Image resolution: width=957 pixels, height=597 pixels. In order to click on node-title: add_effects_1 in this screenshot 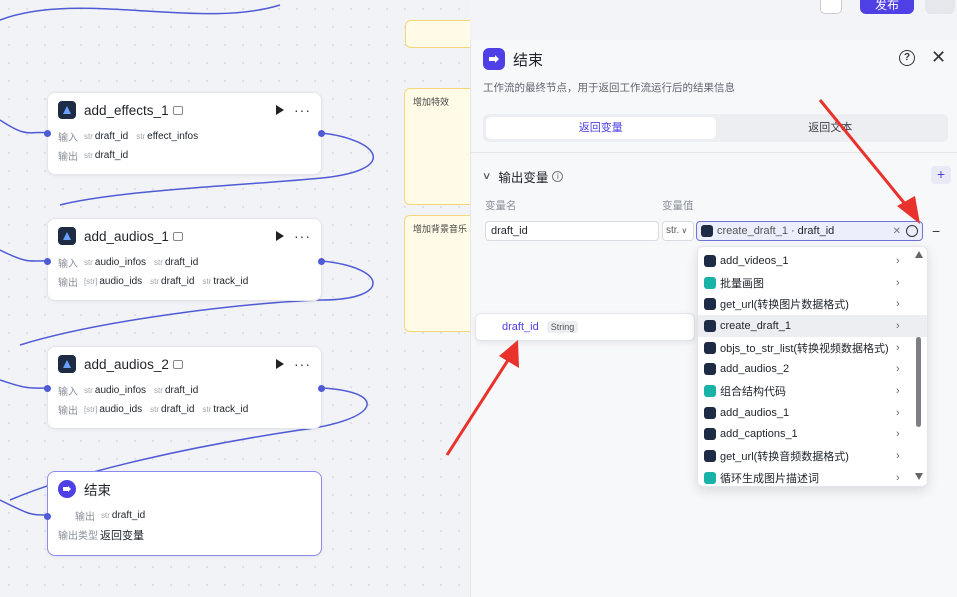, I will do `click(126, 110)`.